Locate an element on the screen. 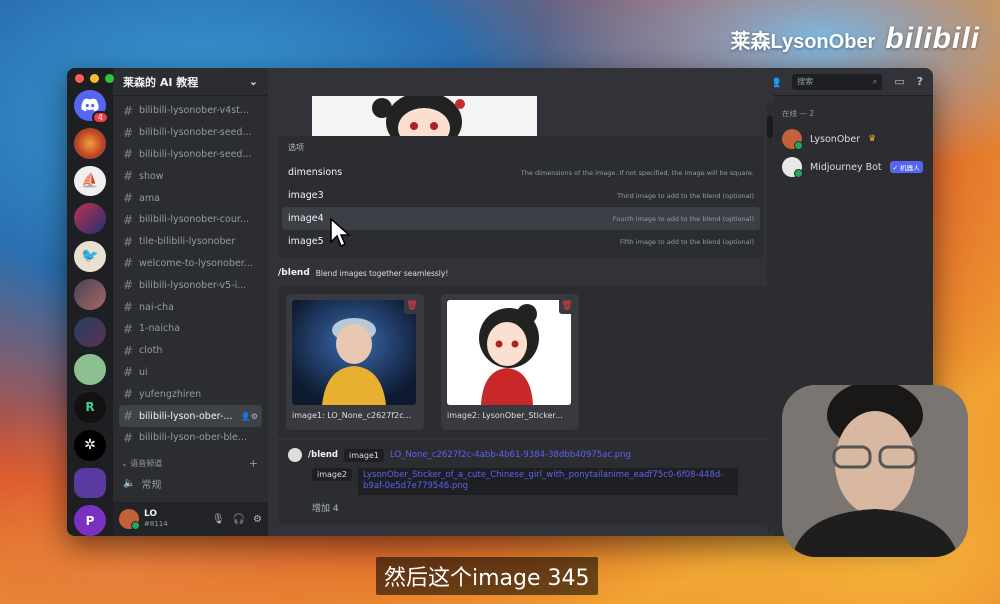 The width and height of the screenshot is (1000, 604). channel-item: #1-naicha is located at coordinates (190, 329).